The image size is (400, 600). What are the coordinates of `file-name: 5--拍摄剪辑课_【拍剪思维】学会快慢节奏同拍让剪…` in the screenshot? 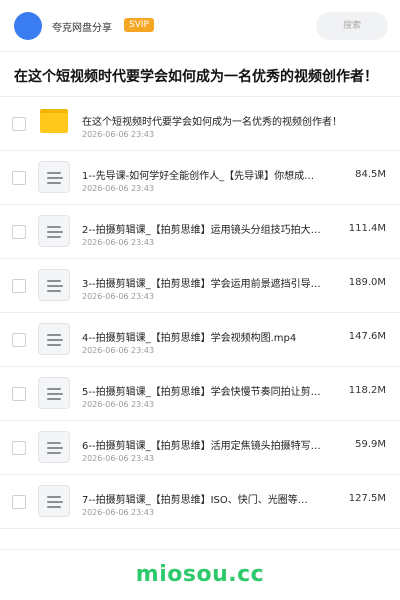 It's located at (201, 392).